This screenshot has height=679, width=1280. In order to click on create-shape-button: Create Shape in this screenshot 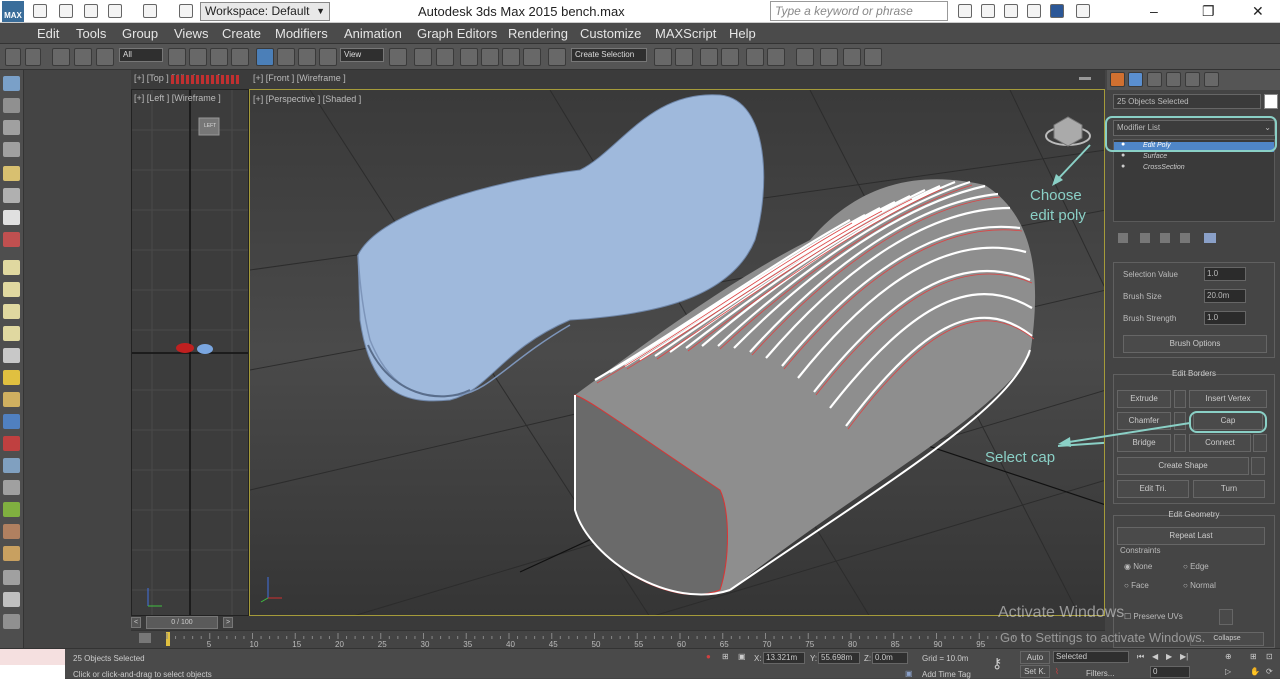, I will do `click(1183, 466)`.